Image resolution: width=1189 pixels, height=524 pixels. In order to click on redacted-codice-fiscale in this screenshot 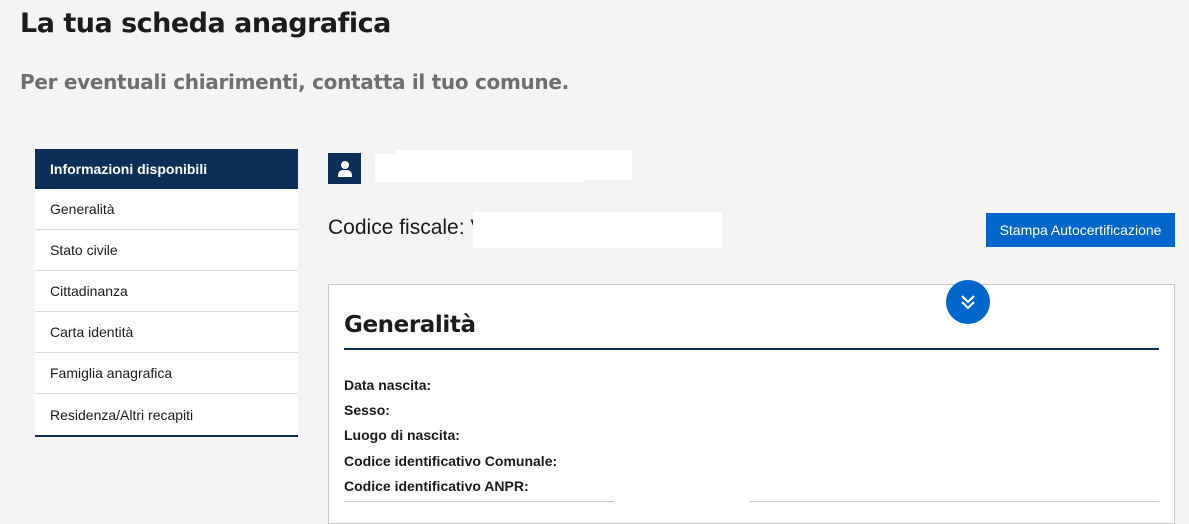, I will do `click(597, 230)`.